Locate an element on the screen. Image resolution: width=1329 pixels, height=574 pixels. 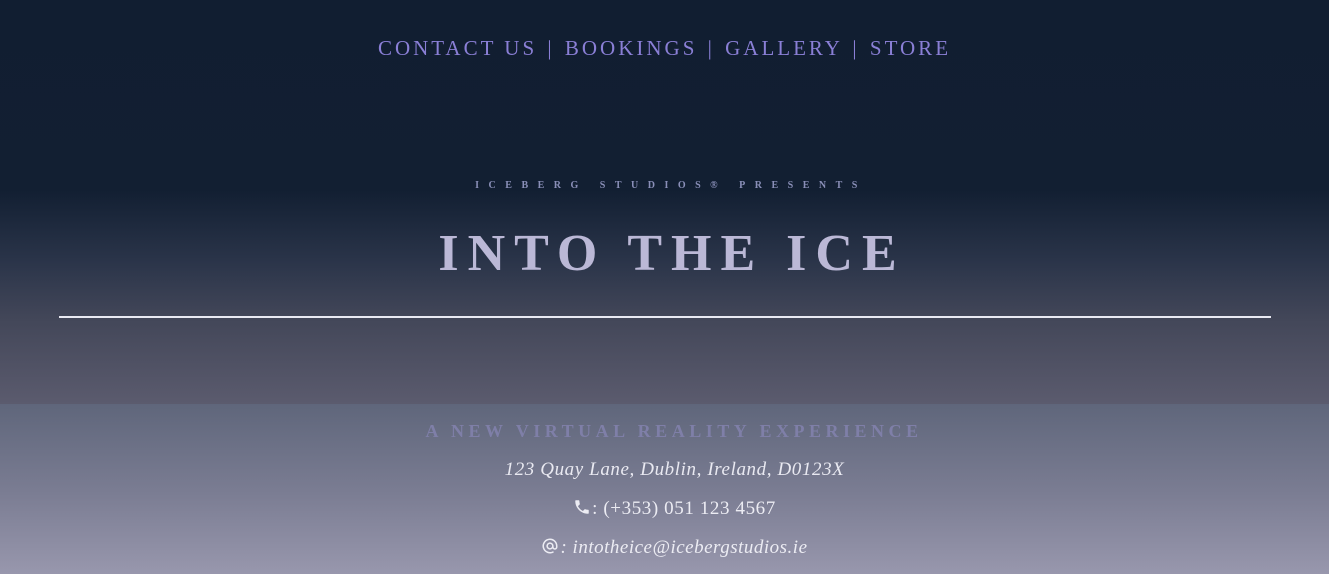
address-text: 123 Quay Lane, Dublin, Ireland, D0123X is located at coordinates (674, 469).